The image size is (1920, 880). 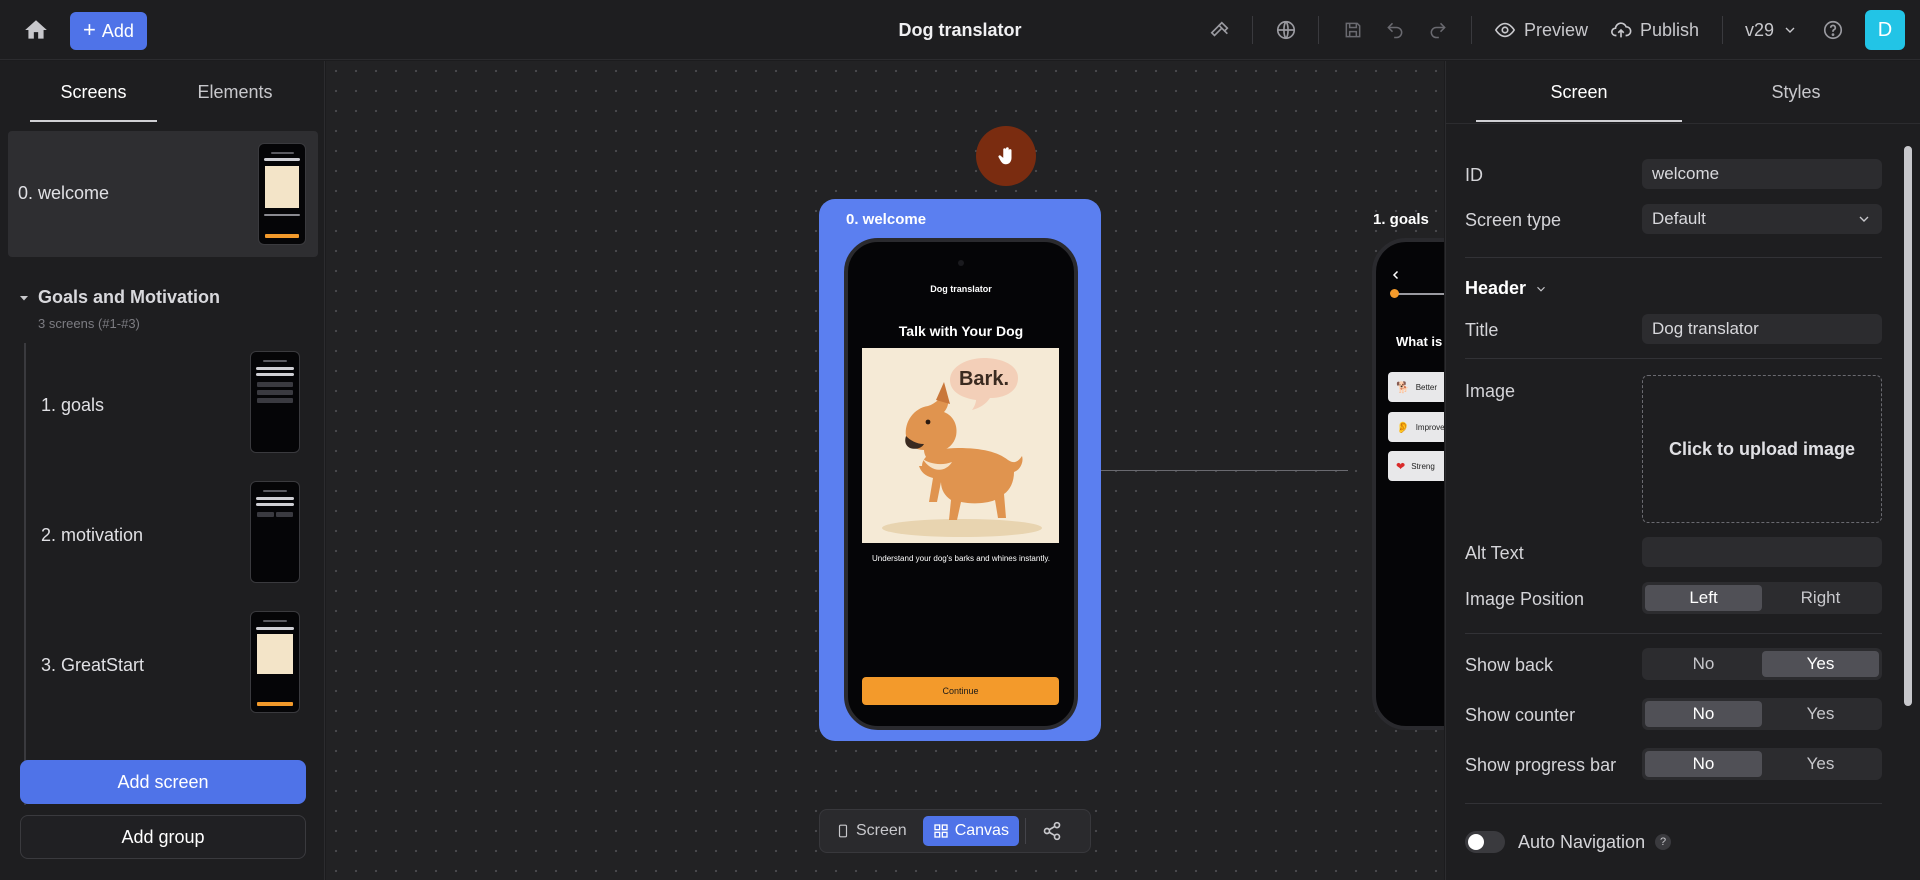 I want to click on progress-dot, so click(x=1394, y=293).